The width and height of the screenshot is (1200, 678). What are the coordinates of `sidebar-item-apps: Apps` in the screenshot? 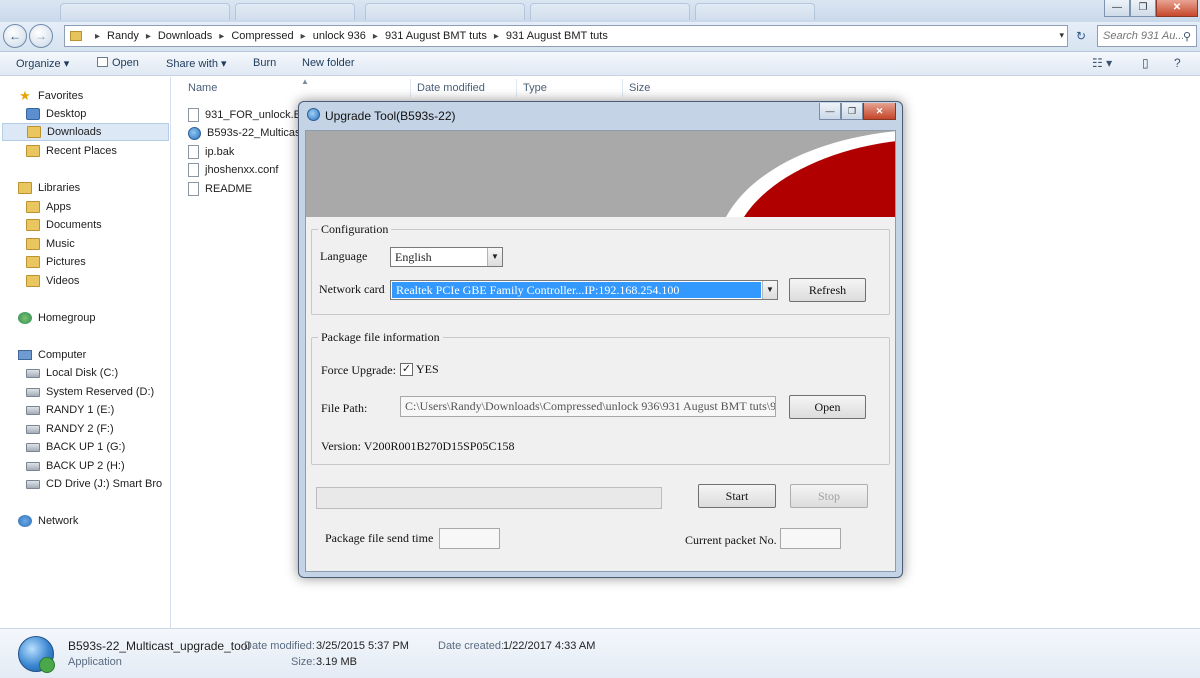 It's located at (48, 207).